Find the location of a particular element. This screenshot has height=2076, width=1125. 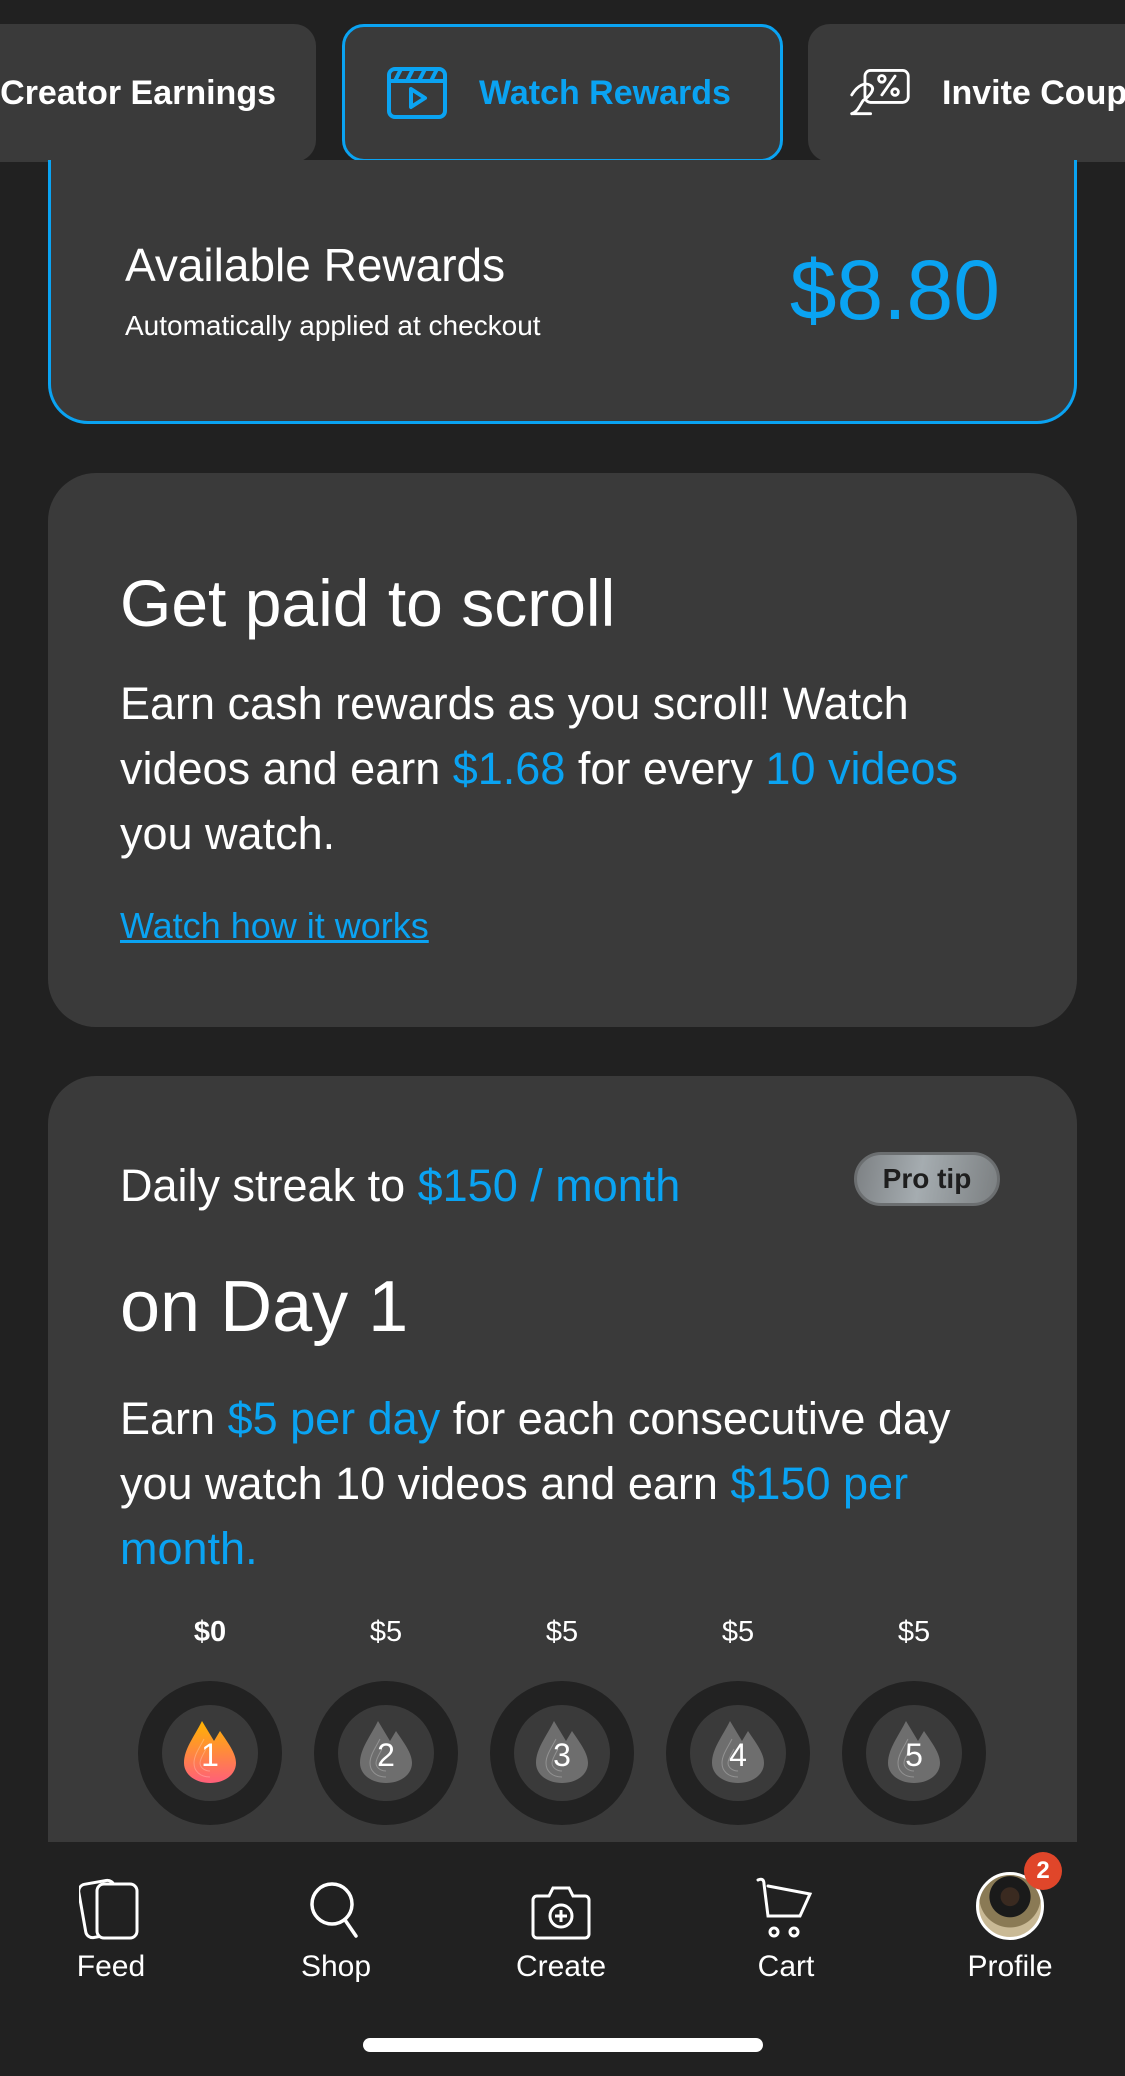

streak-day-inner: 1 is located at coordinates (210, 1753).